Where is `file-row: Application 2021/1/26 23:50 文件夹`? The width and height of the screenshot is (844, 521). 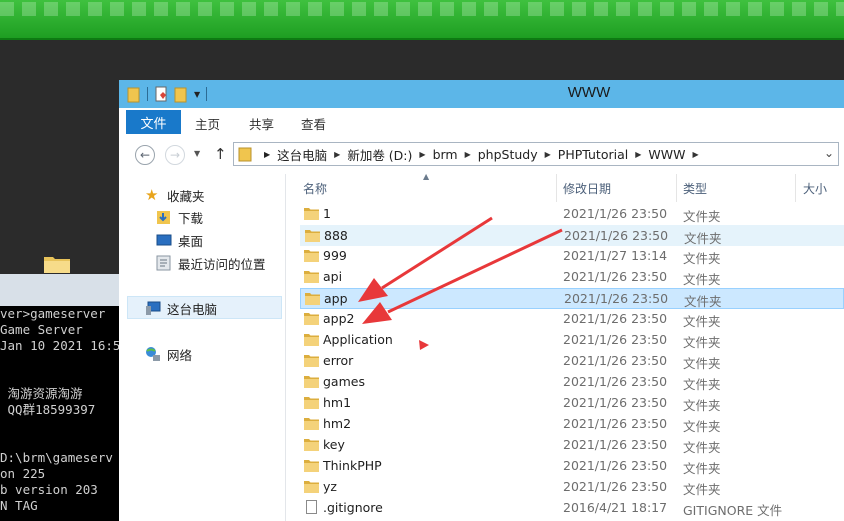 file-row: Application 2021/1/26 23:50 文件夹 is located at coordinates (572, 340).